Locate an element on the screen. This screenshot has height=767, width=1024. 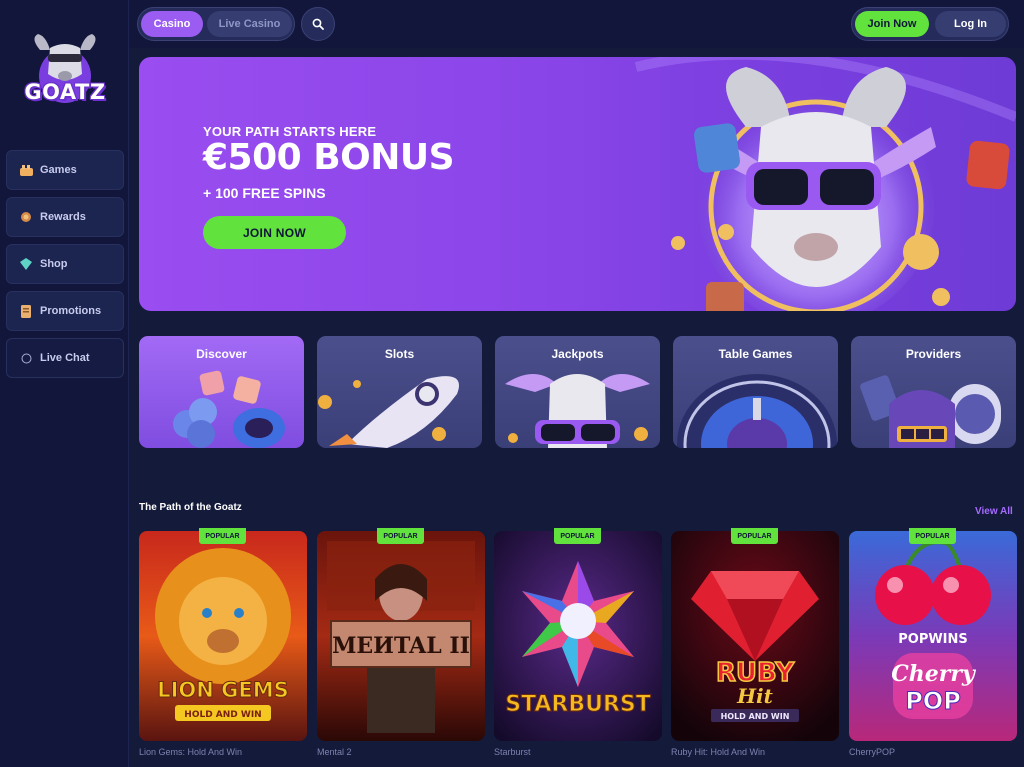
category-label: Jackpots is located at coordinates (577, 354).